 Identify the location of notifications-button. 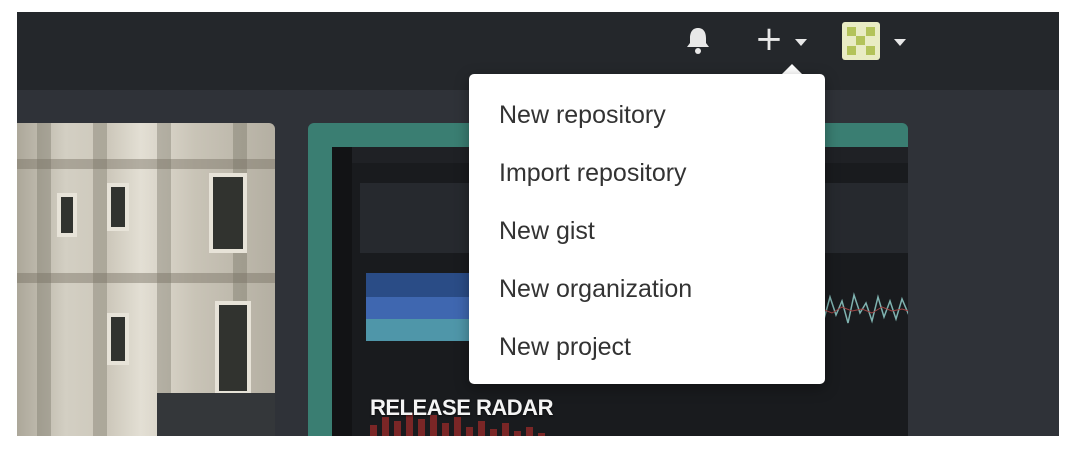
(698, 40).